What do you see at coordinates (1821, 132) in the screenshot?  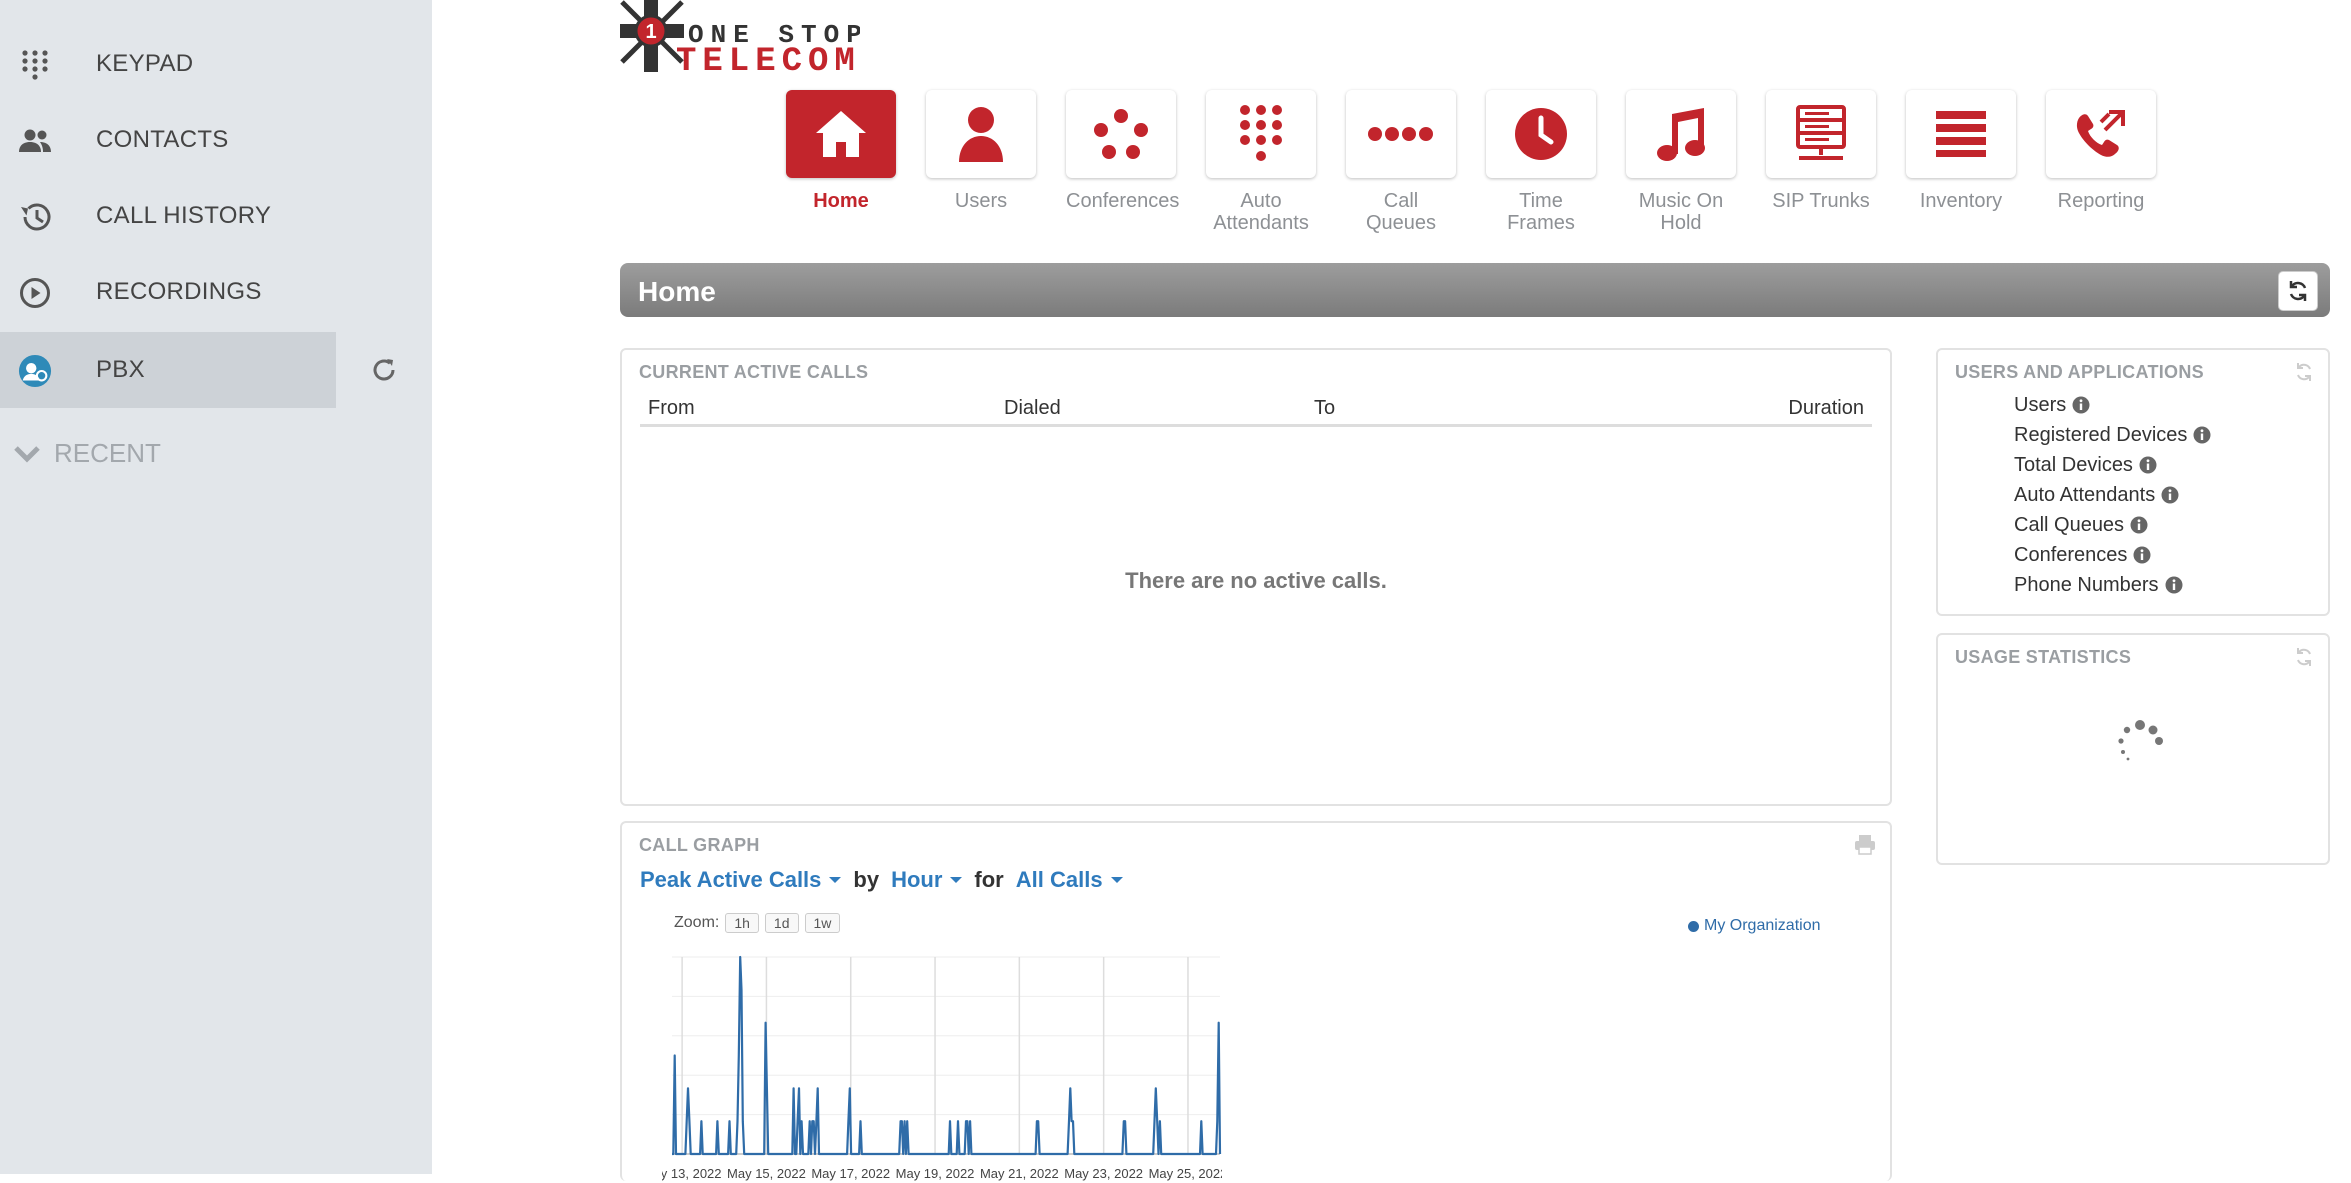 I see `server-icon` at bounding box center [1821, 132].